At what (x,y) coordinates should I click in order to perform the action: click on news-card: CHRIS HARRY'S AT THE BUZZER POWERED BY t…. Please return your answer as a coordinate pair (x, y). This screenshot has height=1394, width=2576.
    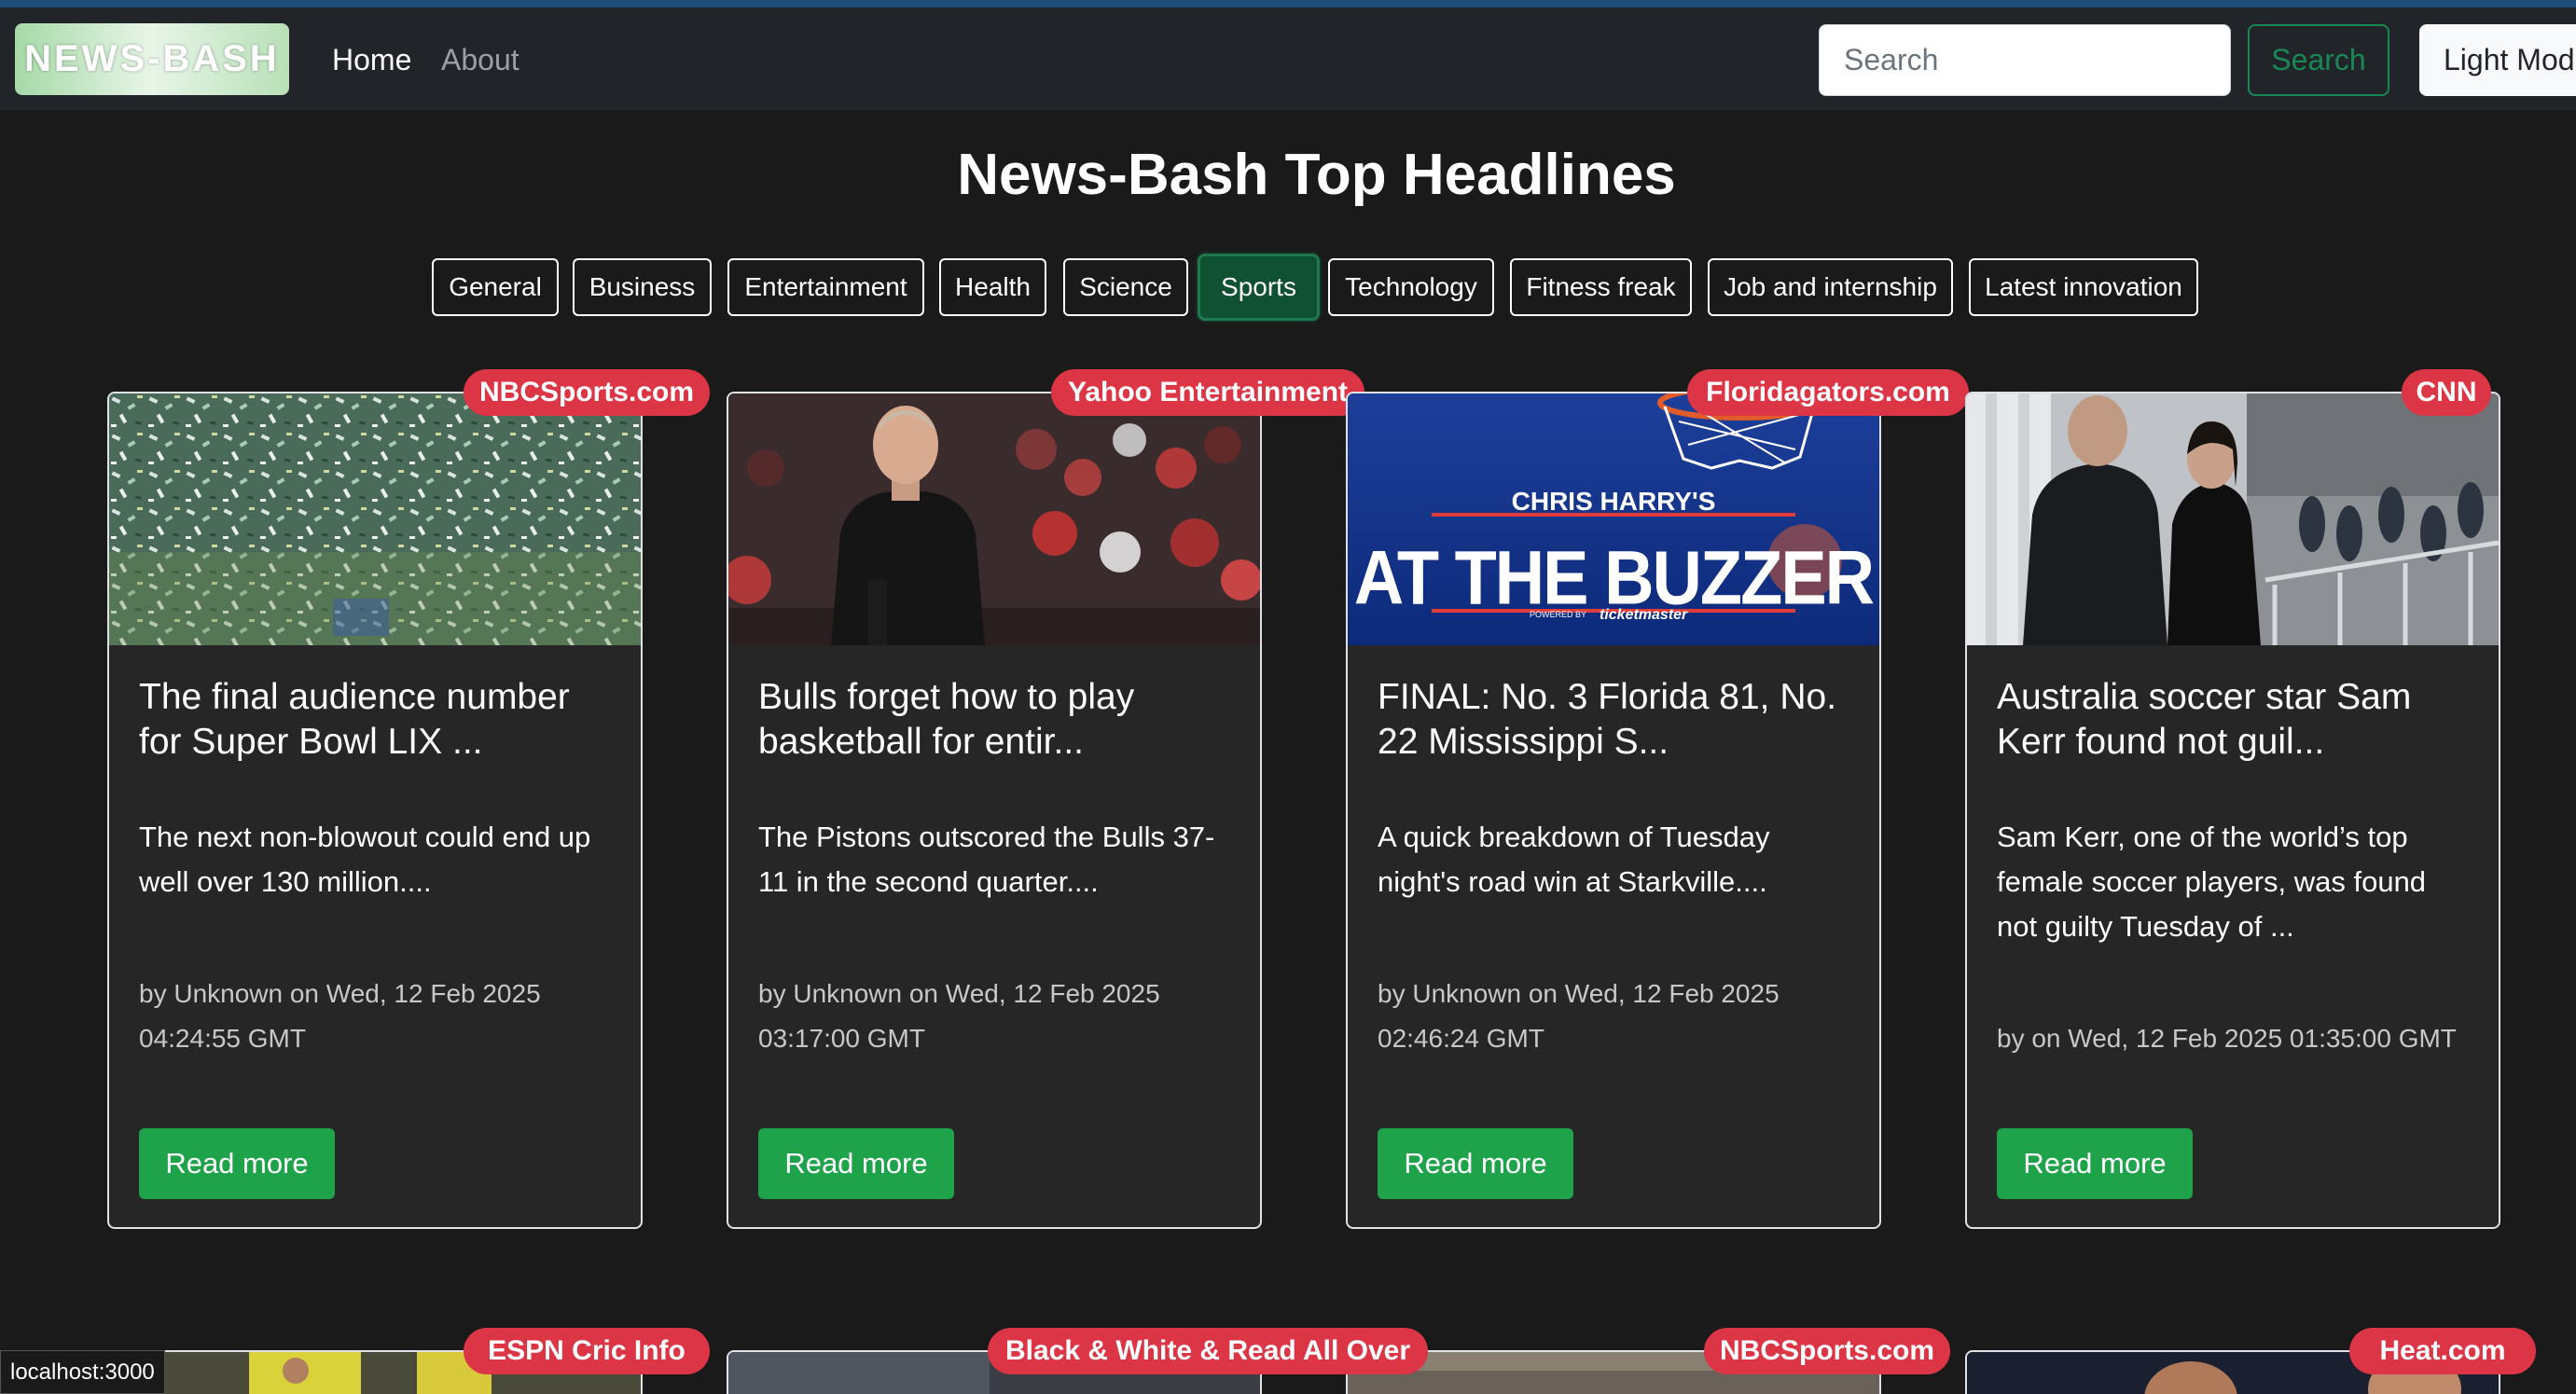
    Looking at the image, I should click on (1613, 810).